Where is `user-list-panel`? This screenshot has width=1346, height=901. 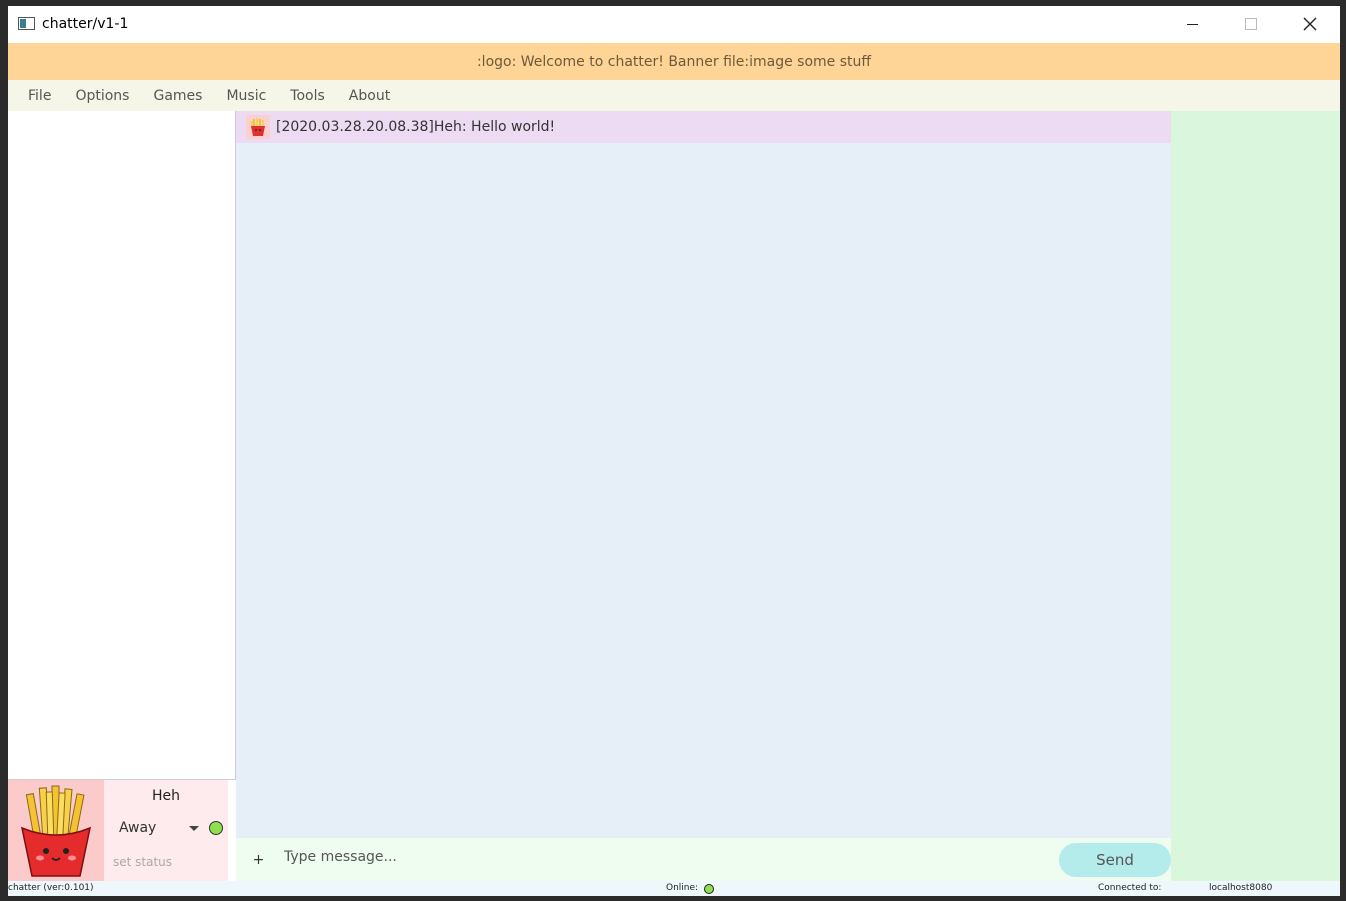 user-list-panel is located at coordinates (1255, 496).